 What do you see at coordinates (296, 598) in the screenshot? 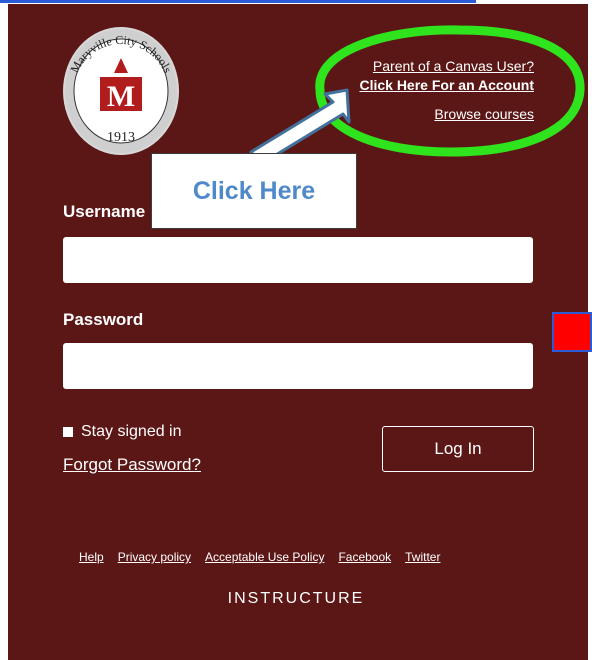
I see `instructure-brand: INSTRUCTURE` at bounding box center [296, 598].